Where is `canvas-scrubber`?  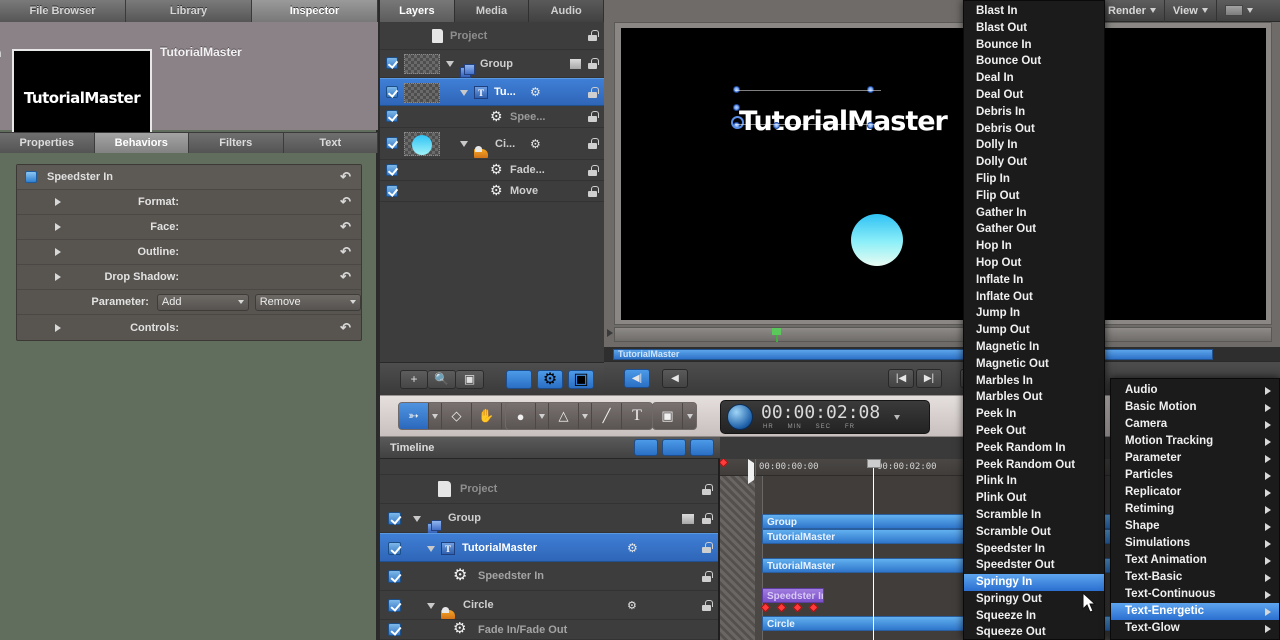 canvas-scrubber is located at coordinates (939, 334).